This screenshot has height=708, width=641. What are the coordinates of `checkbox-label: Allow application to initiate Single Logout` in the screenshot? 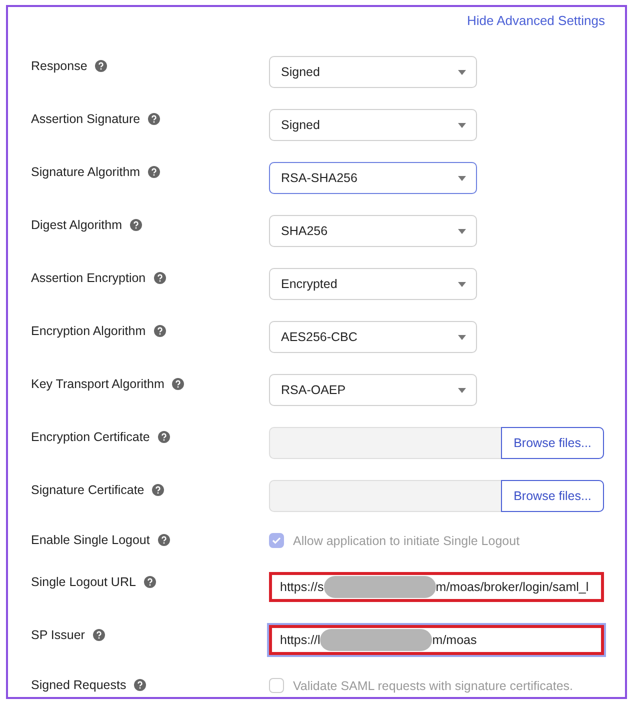 It's located at (406, 541).